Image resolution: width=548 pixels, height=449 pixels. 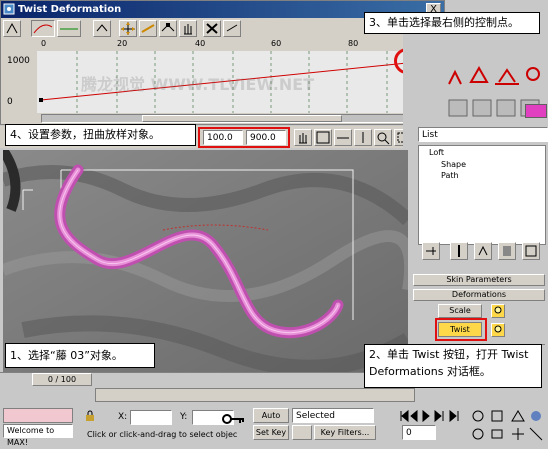 What do you see at coordinates (123, 417) in the screenshot?
I see `x-label: X:` at bounding box center [123, 417].